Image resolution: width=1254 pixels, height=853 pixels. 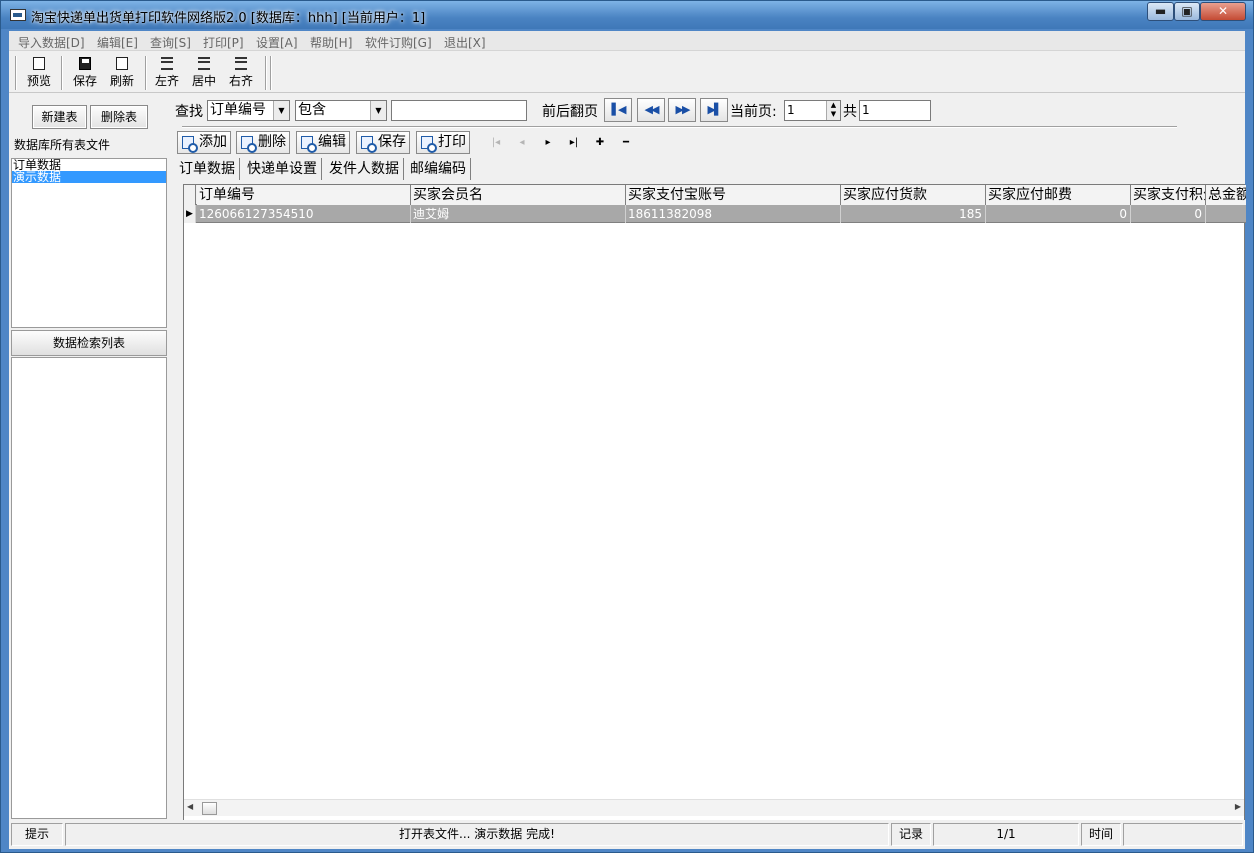 I want to click on save-button: 保存, so click(x=85, y=73).